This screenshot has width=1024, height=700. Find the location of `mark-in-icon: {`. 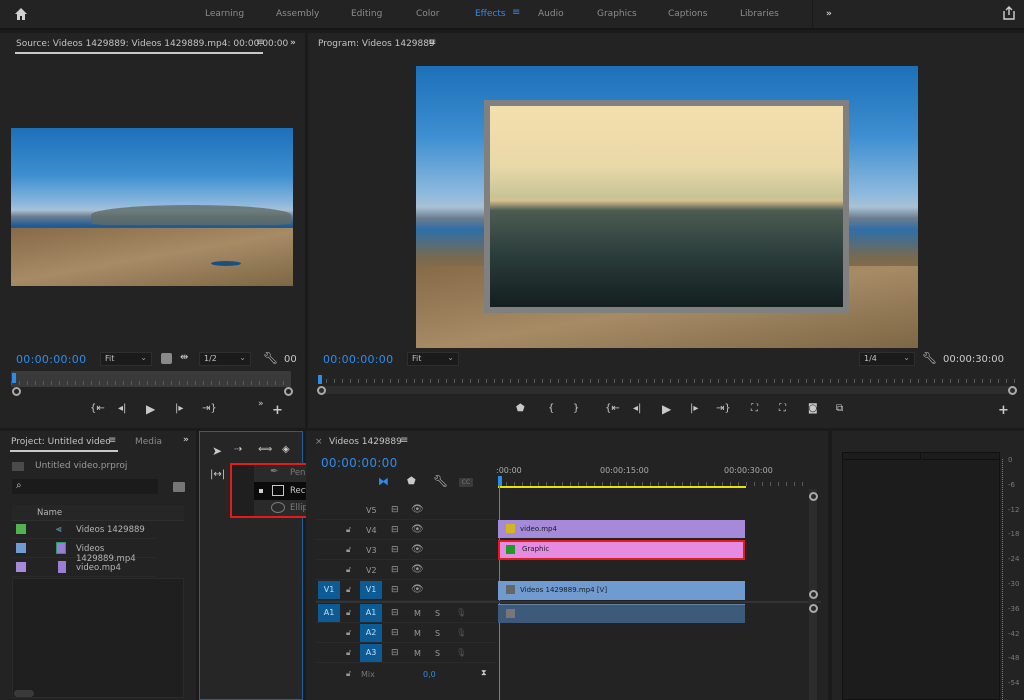

mark-in-icon: { is located at coordinates (551, 408).